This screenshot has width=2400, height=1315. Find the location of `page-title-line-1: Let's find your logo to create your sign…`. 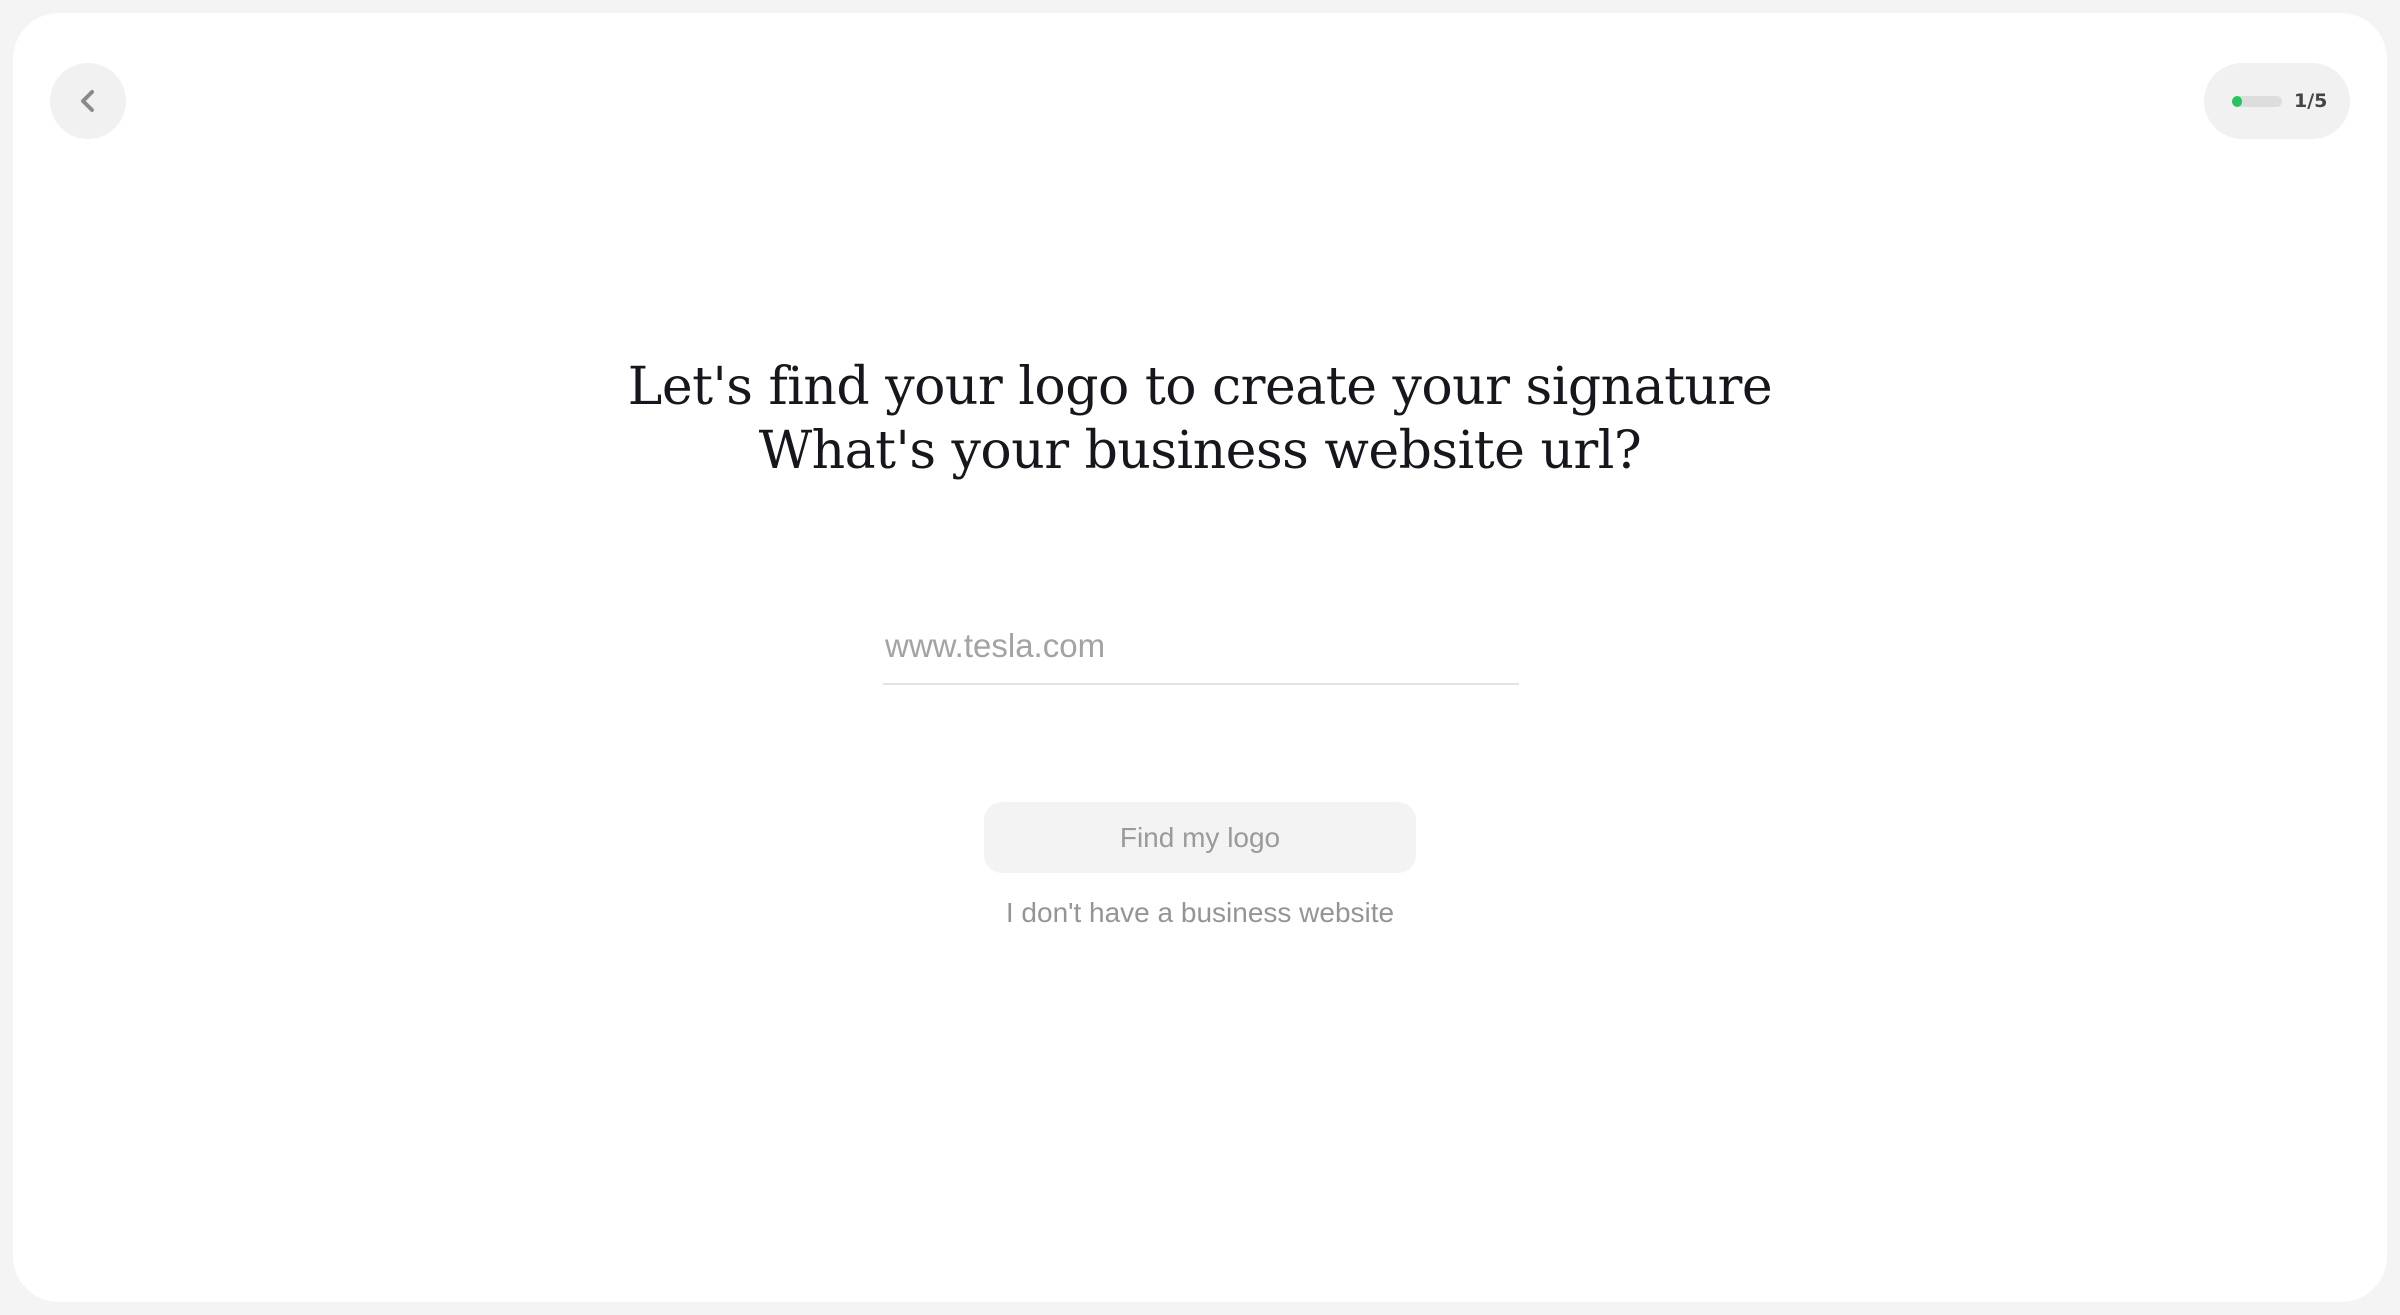

page-title-line-1: Let's find your logo to create your sign… is located at coordinates (1200, 387).